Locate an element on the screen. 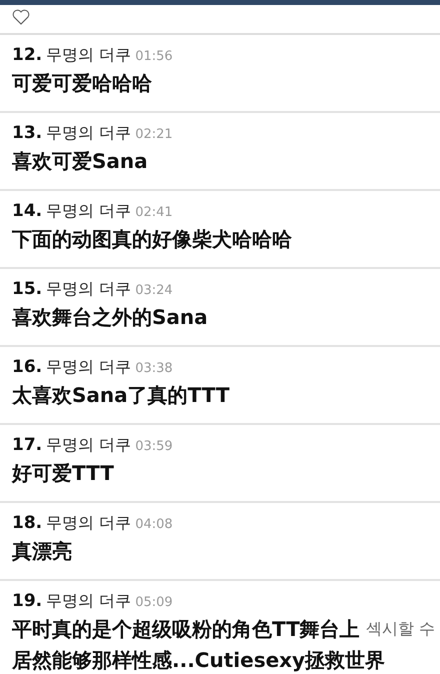 The image size is (440, 674). comment-text: 喜欢可爱Sana is located at coordinates (80, 161).